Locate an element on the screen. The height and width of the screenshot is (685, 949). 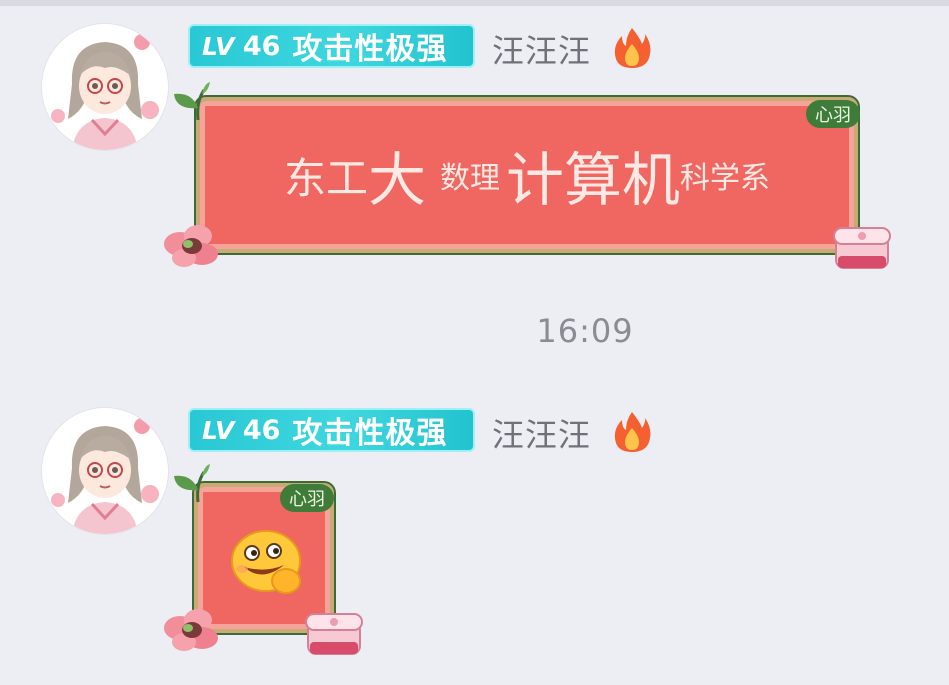
text-part: 大 is located at coordinates (396, 180).